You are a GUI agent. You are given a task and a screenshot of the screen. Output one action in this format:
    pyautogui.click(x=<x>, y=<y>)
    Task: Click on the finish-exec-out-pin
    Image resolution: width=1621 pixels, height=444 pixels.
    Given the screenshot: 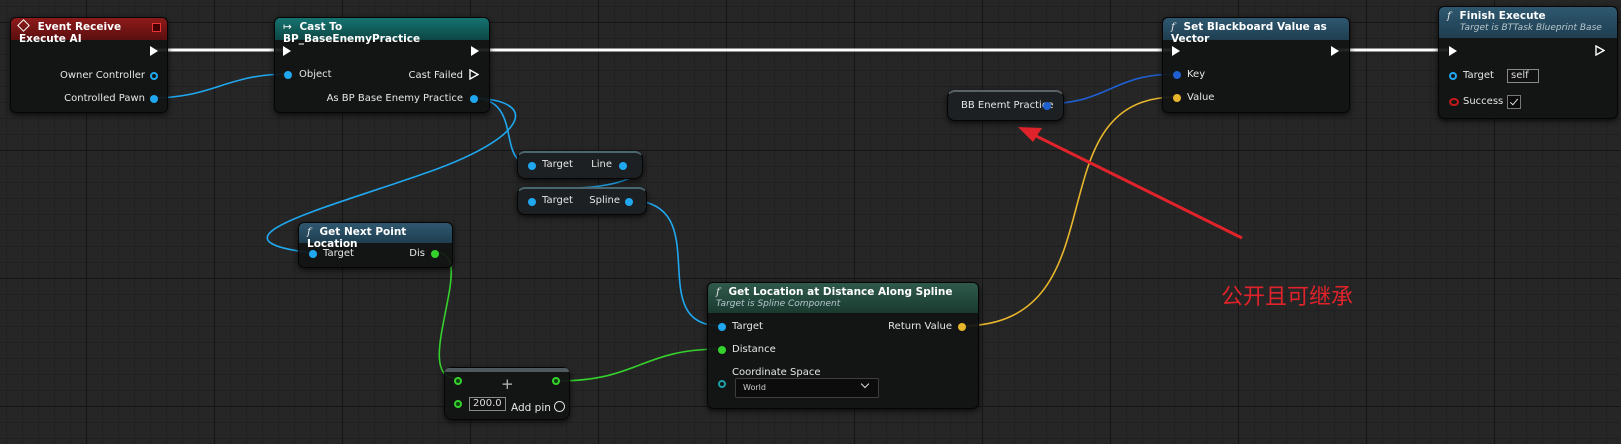 What is the action you would take?
    pyautogui.click(x=1600, y=50)
    